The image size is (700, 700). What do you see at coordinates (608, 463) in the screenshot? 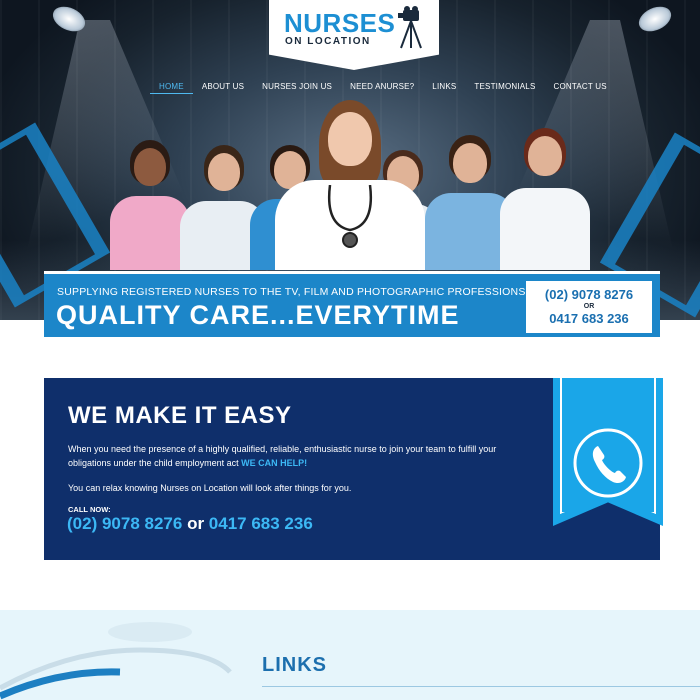
I see `phone-icon` at bounding box center [608, 463].